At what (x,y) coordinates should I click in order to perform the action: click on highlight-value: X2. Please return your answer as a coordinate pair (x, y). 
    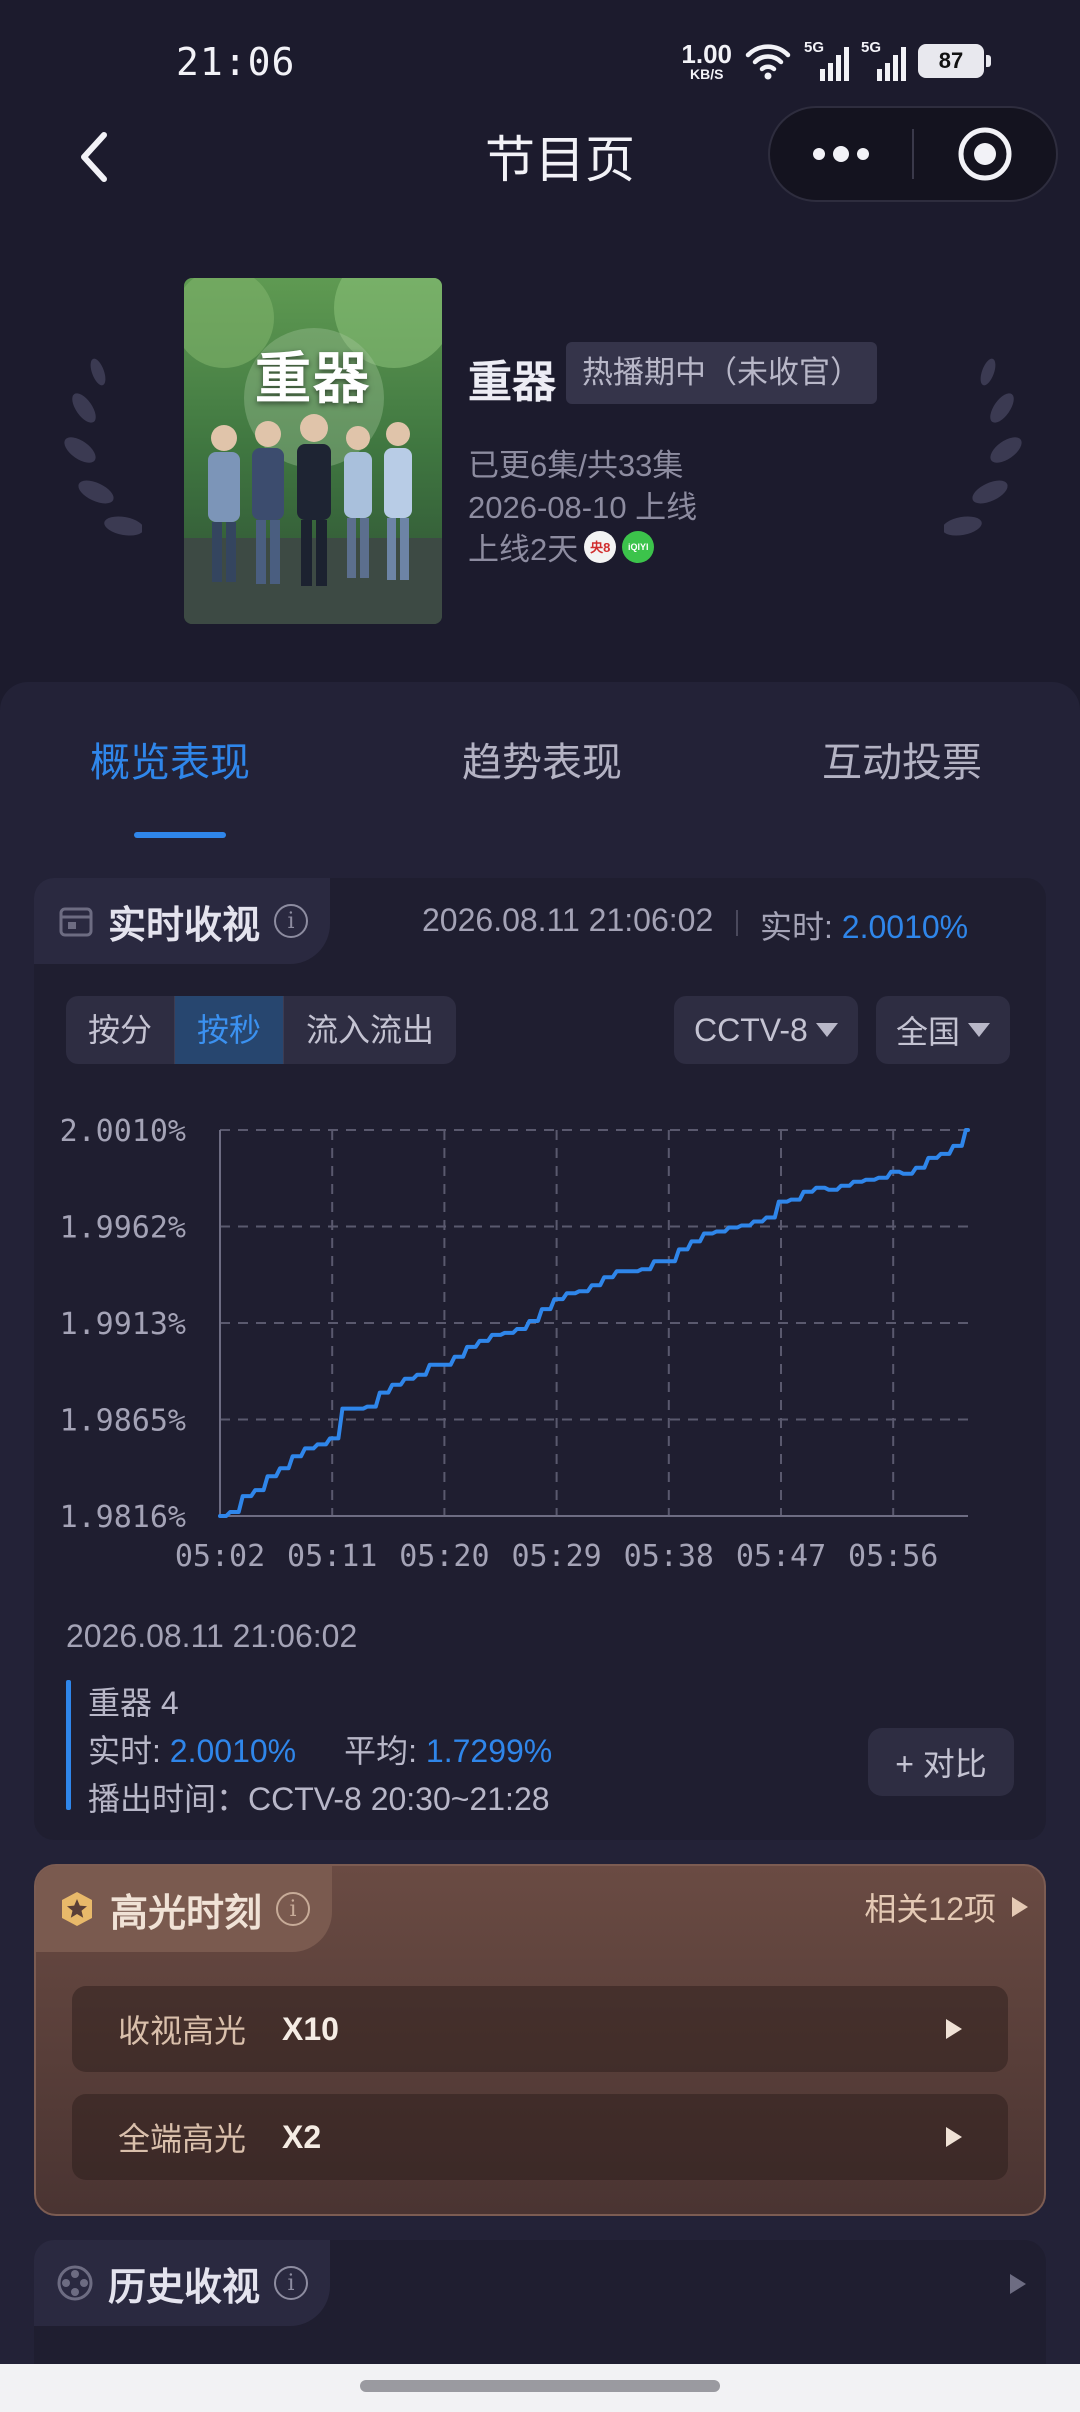
    Looking at the image, I should click on (302, 2136).